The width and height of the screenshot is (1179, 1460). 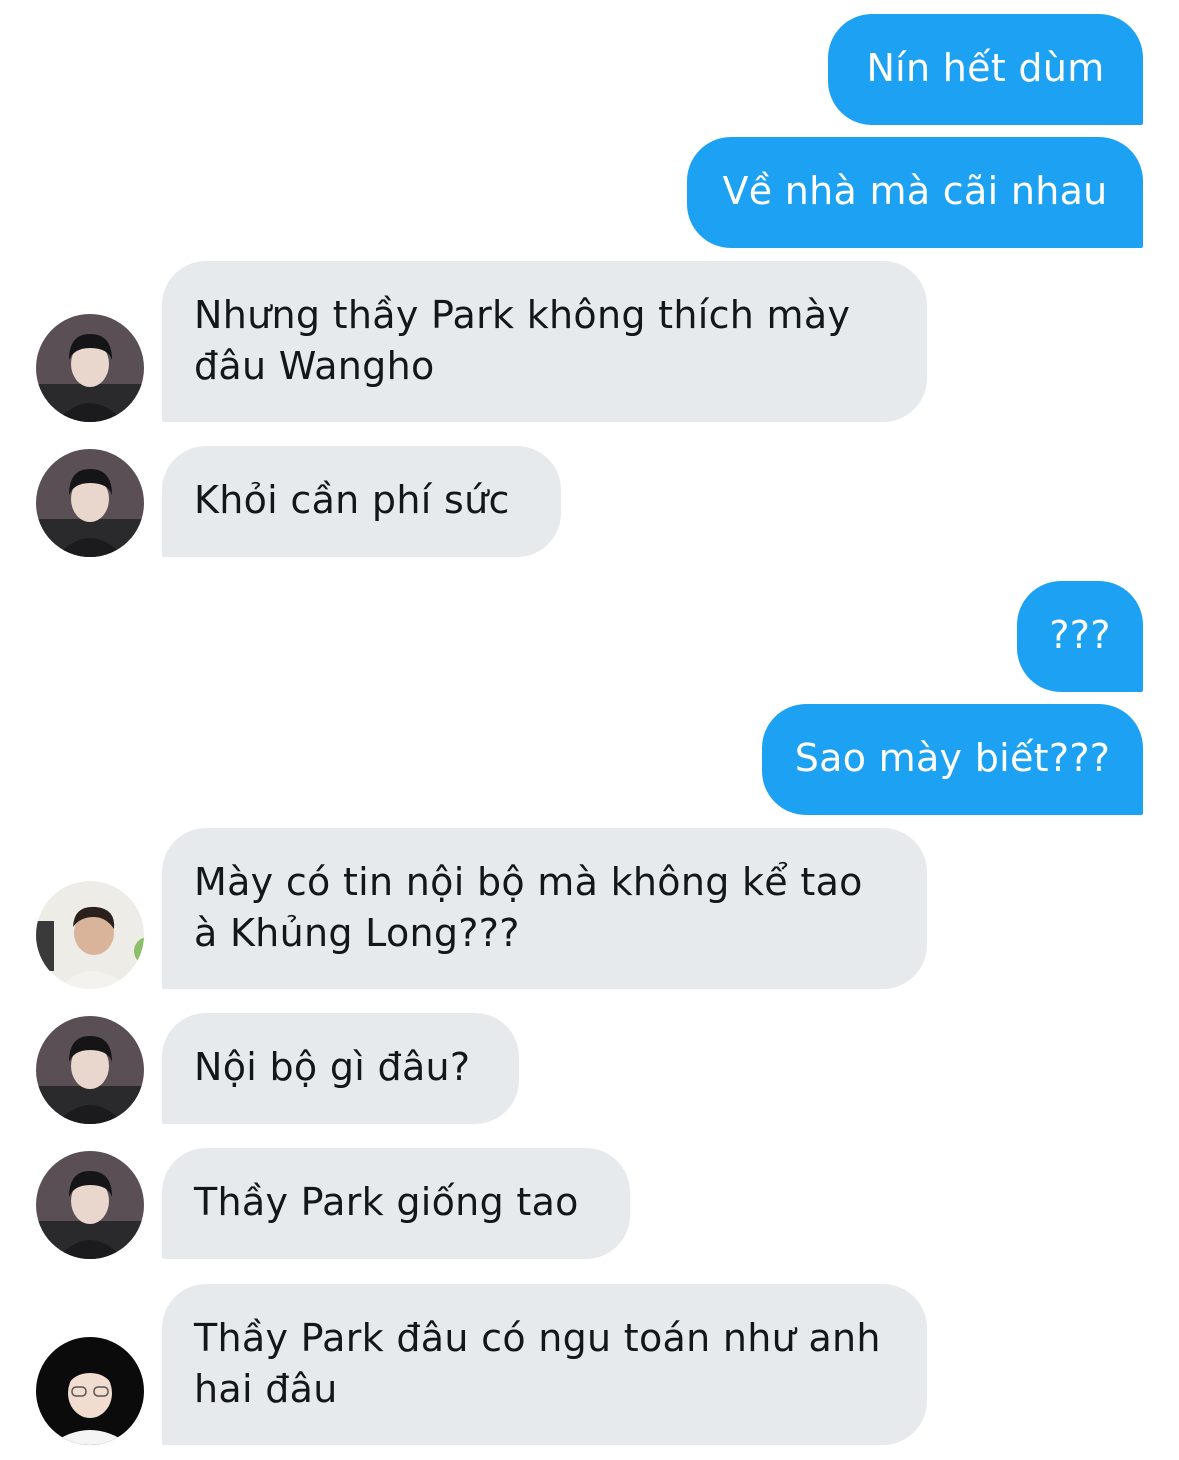 I want to click on message-text: Sao mày biết???, so click(x=952, y=758).